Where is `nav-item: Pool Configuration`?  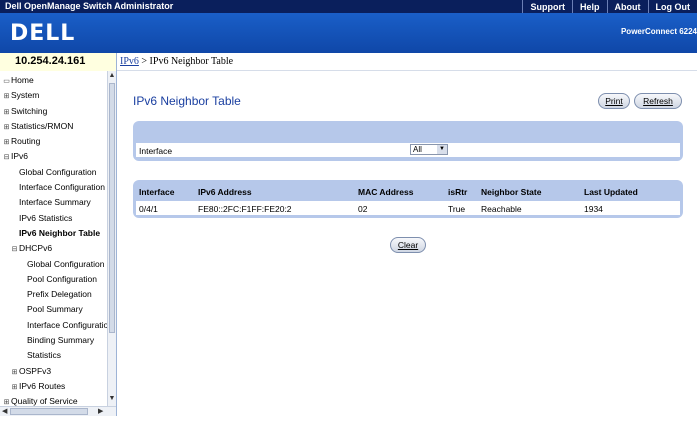
nav-item: Pool Configuration is located at coordinates (54, 279).